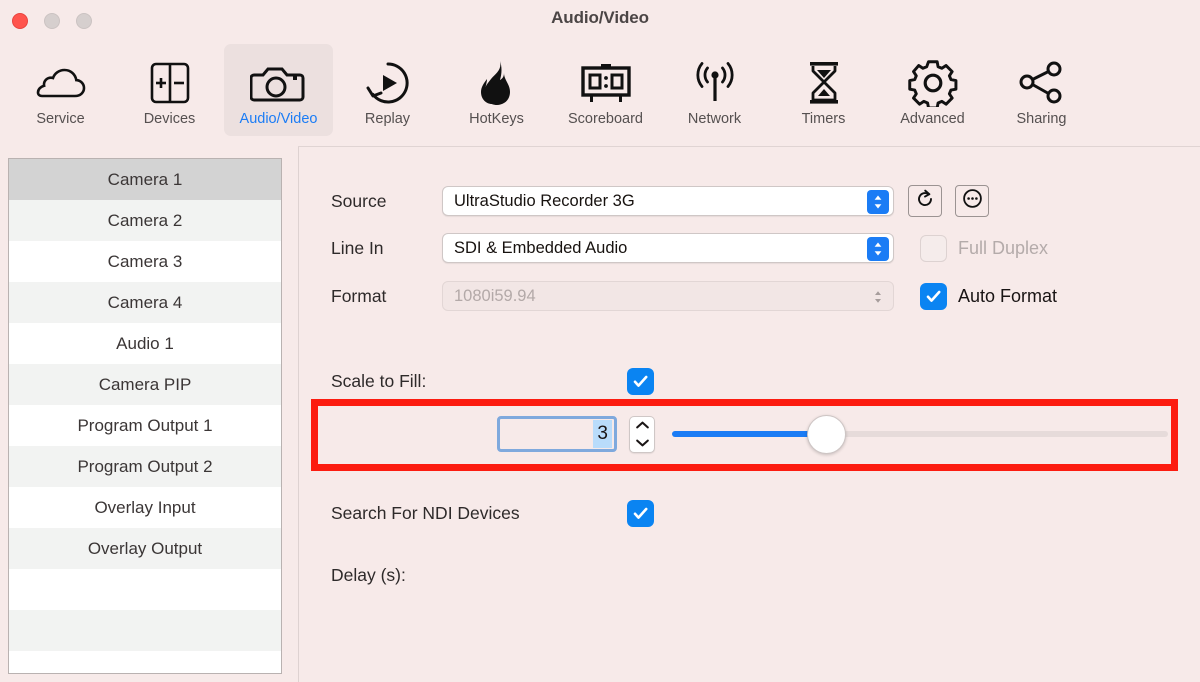 This screenshot has width=1200, height=682. I want to click on toolbar-item-service: Service, so click(60, 90).